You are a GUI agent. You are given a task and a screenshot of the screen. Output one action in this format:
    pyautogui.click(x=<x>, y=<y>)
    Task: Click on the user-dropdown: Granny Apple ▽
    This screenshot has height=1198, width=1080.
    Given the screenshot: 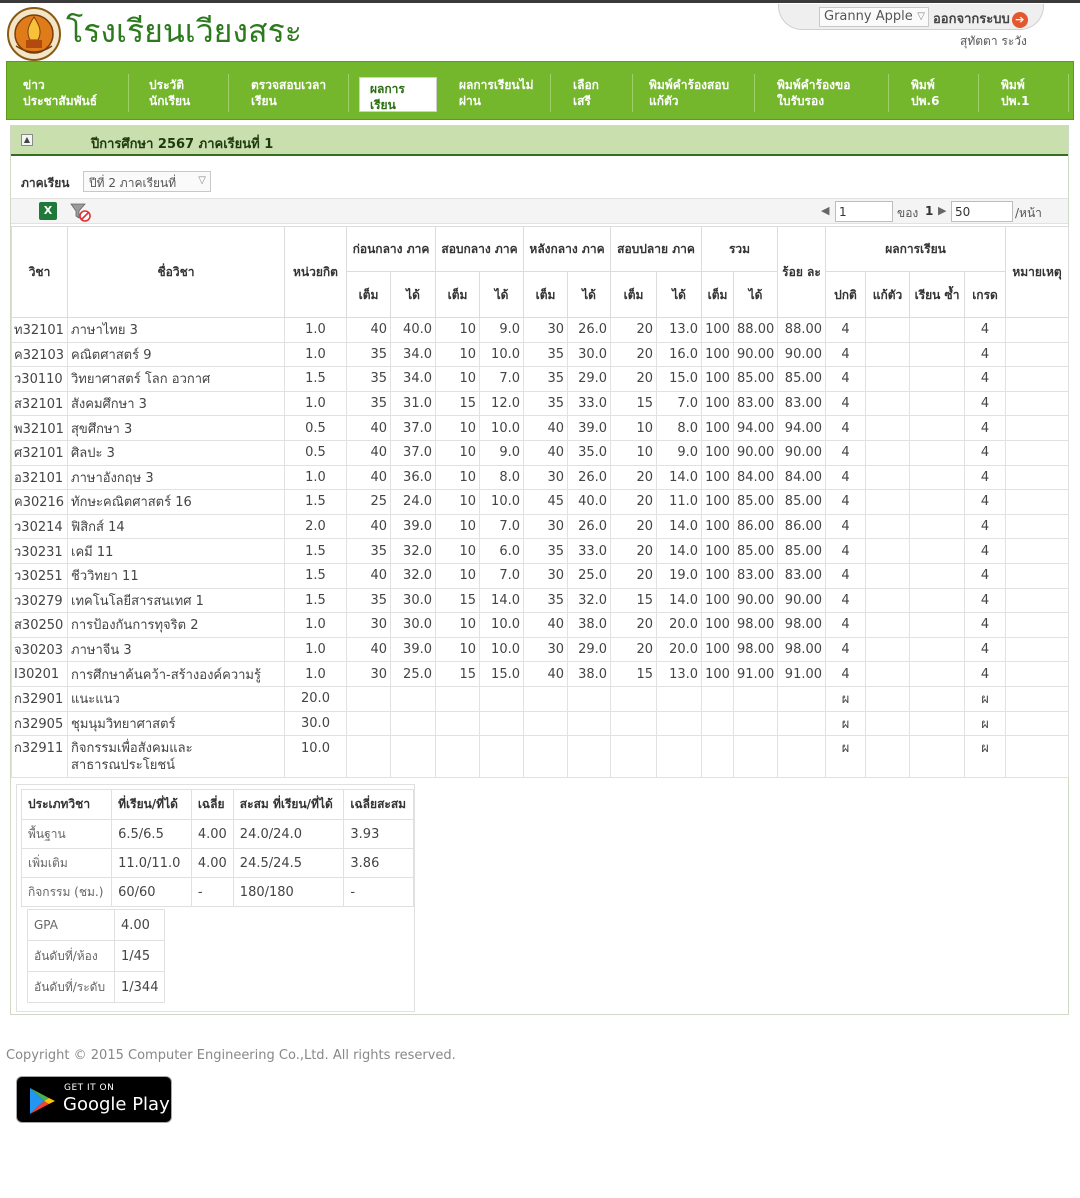 What is the action you would take?
    pyautogui.click(x=874, y=17)
    